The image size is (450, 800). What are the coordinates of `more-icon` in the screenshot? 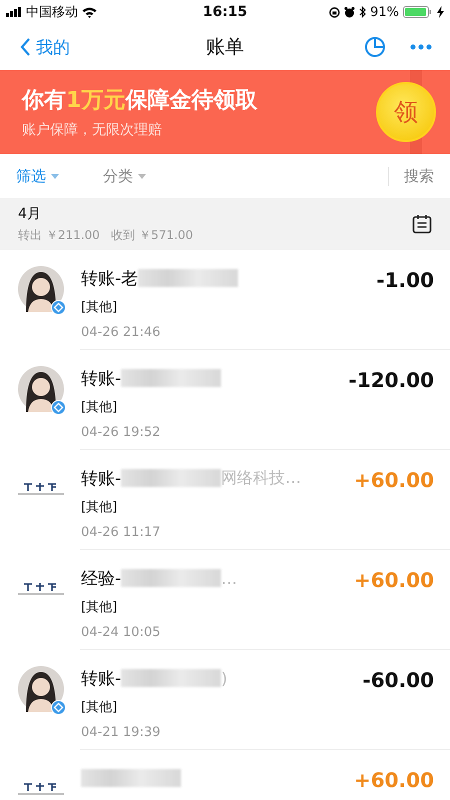 It's located at (421, 47).